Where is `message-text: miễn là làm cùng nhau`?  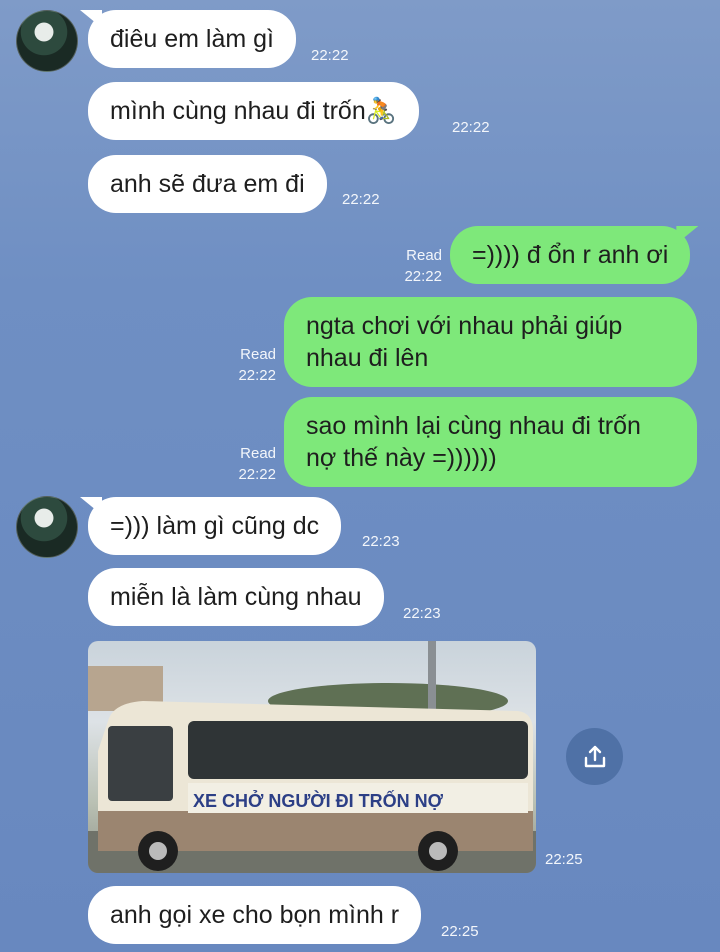
message-text: miễn là làm cùng nhau is located at coordinates (236, 597).